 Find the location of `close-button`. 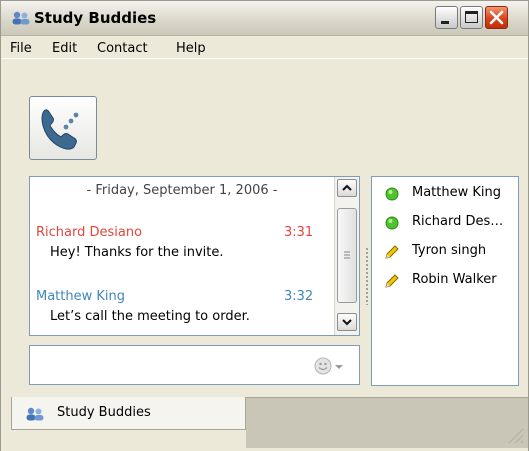

close-button is located at coordinates (496, 17).